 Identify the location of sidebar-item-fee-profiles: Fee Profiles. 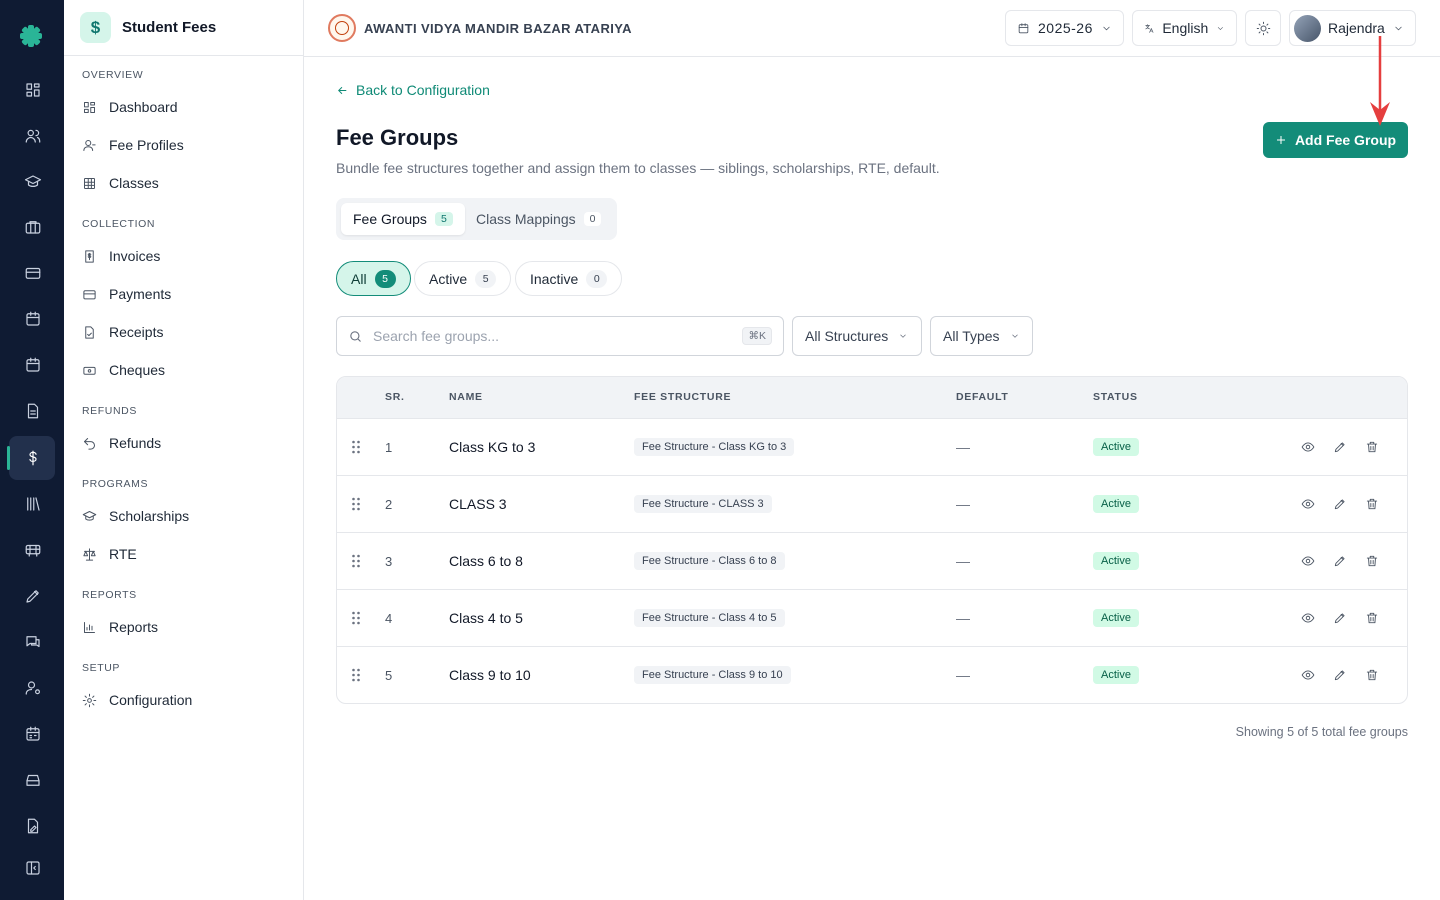
(187, 145).